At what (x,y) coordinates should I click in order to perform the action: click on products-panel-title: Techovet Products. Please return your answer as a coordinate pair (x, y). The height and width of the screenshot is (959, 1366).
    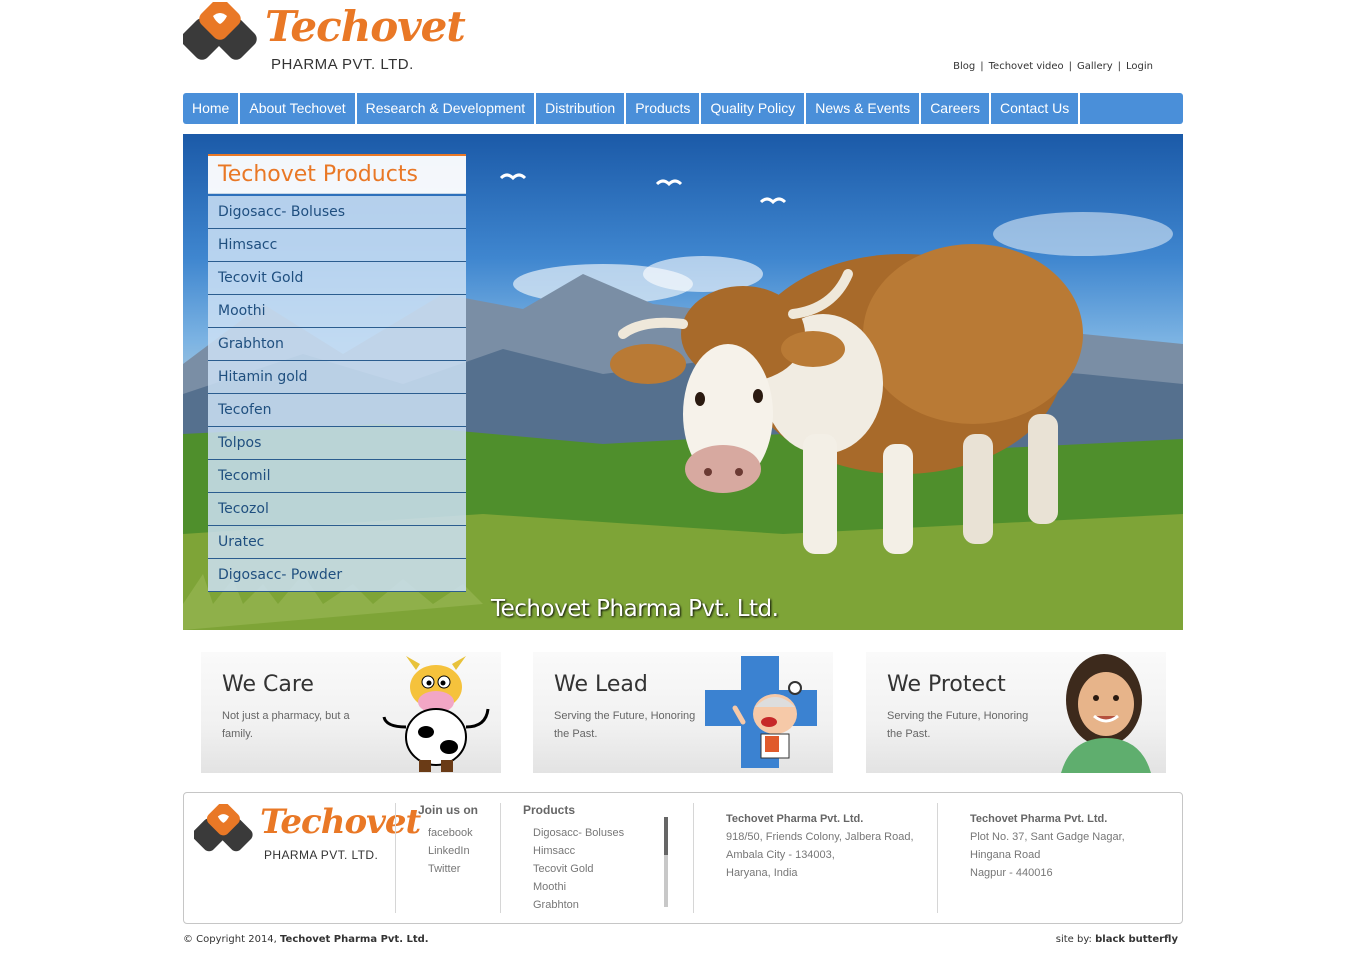
    Looking at the image, I should click on (337, 174).